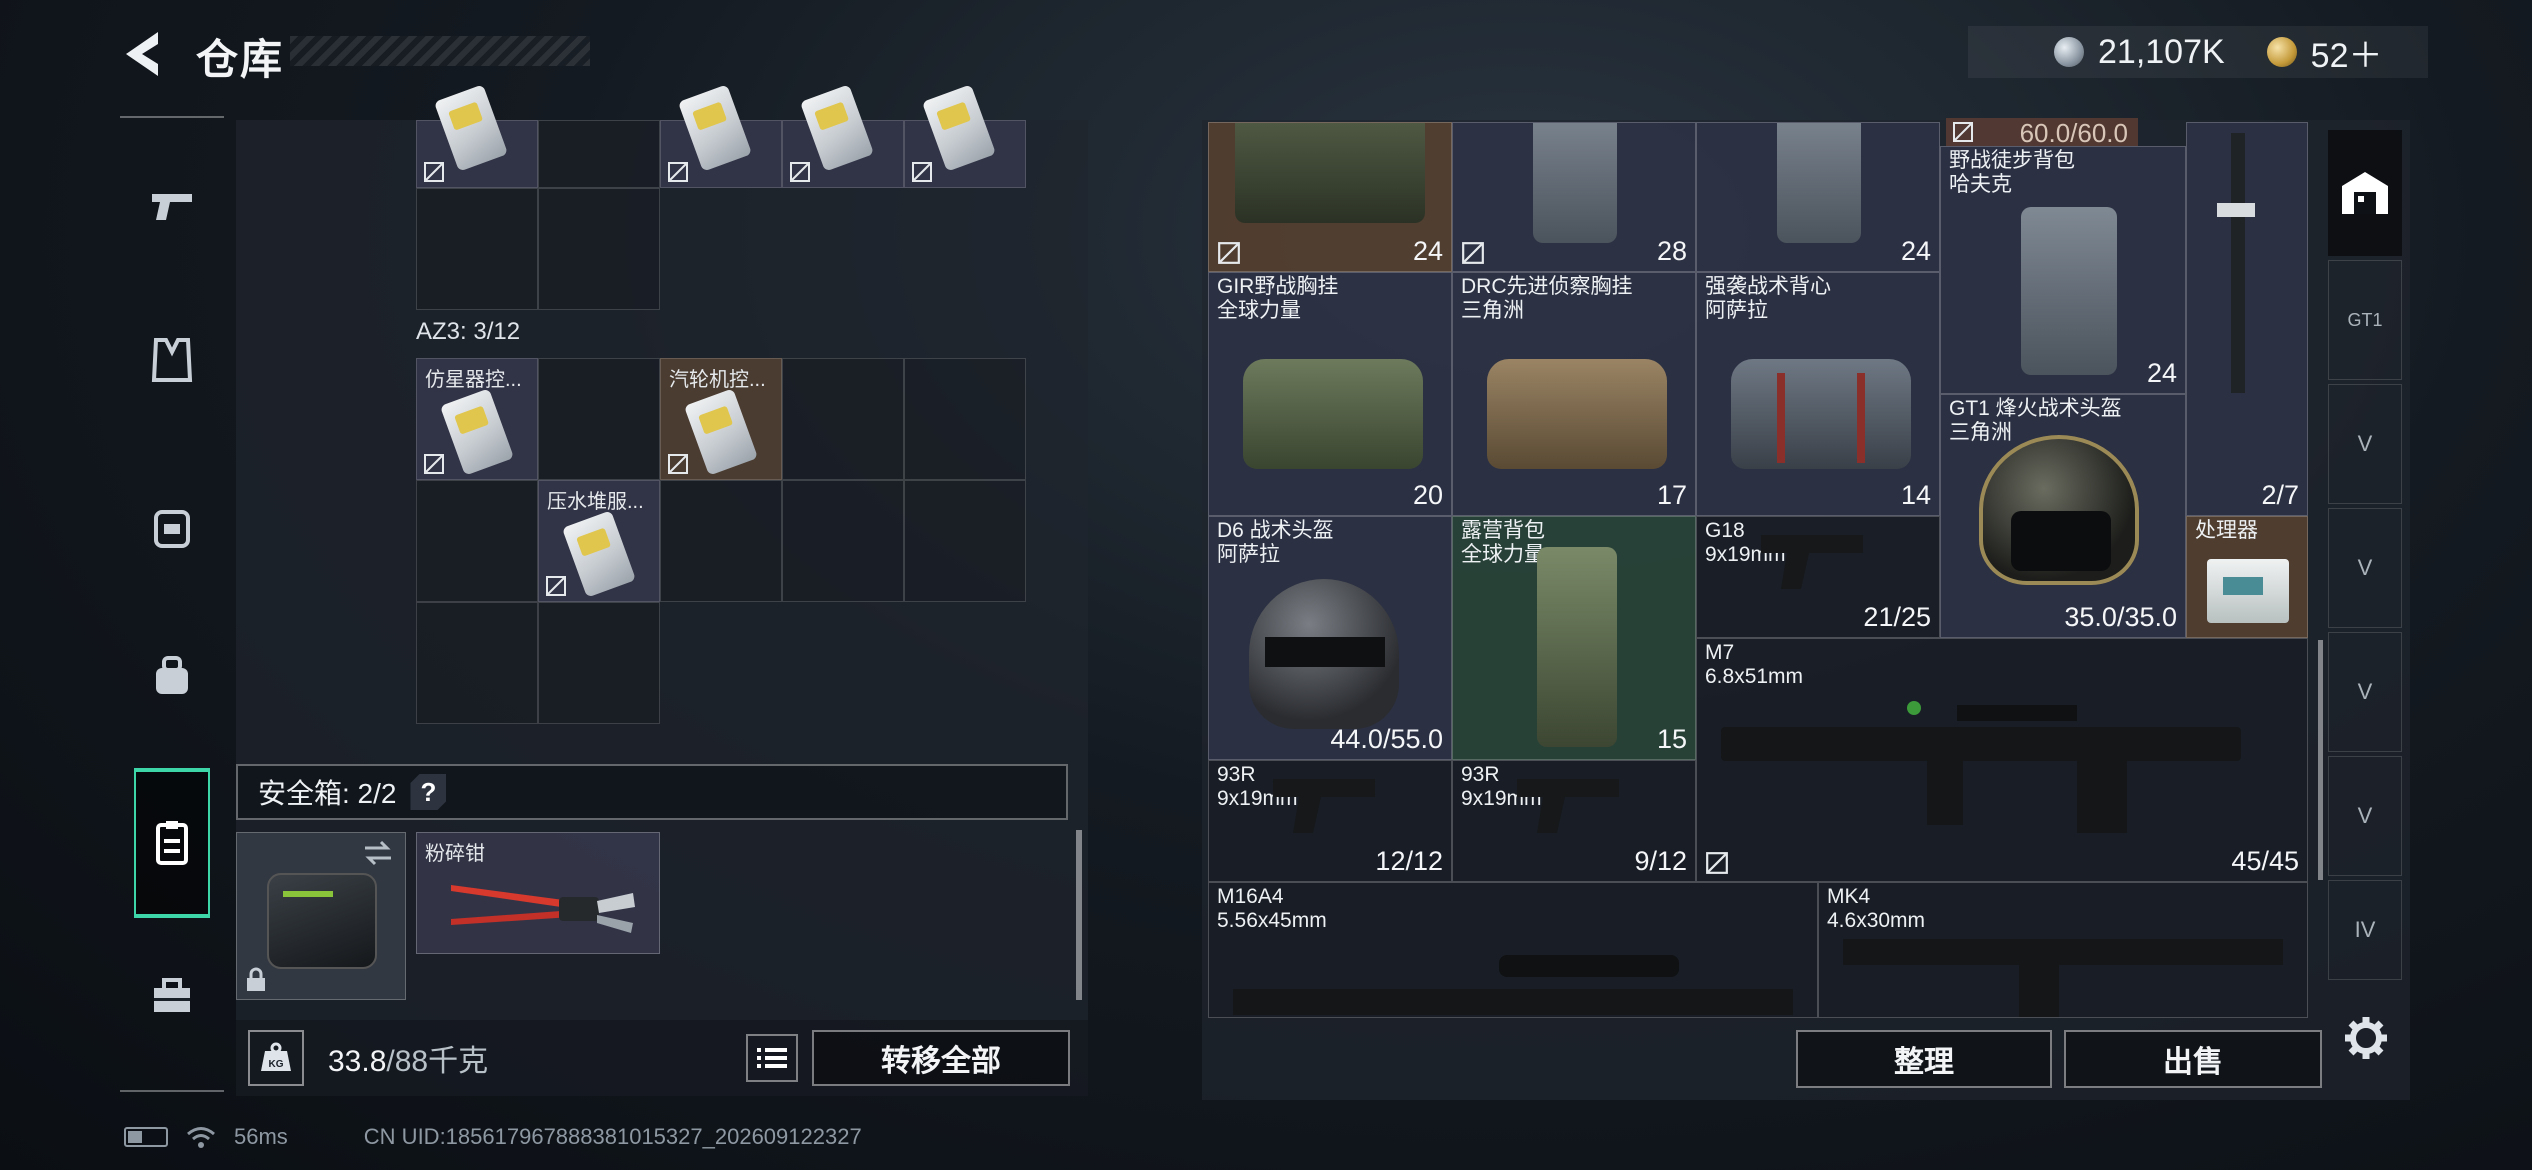  What do you see at coordinates (321, 916) in the screenshot?
I see `safebox-case` at bounding box center [321, 916].